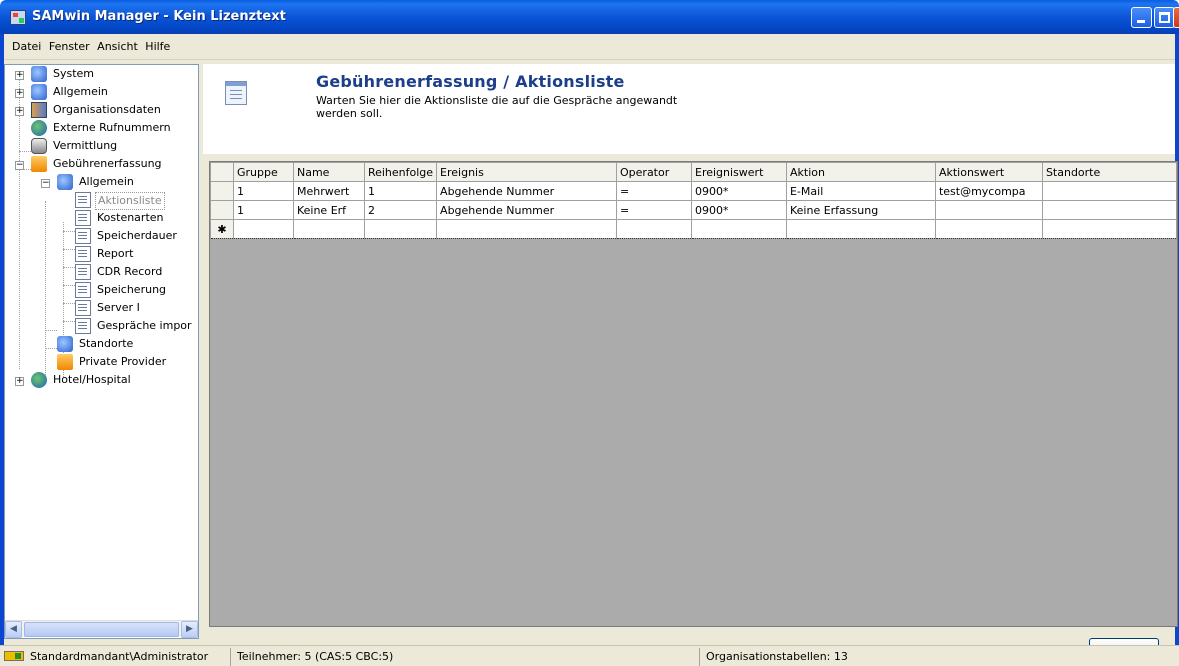 This screenshot has width=1179, height=666. What do you see at coordinates (39, 380) in the screenshot?
I see `hotel-icon` at bounding box center [39, 380].